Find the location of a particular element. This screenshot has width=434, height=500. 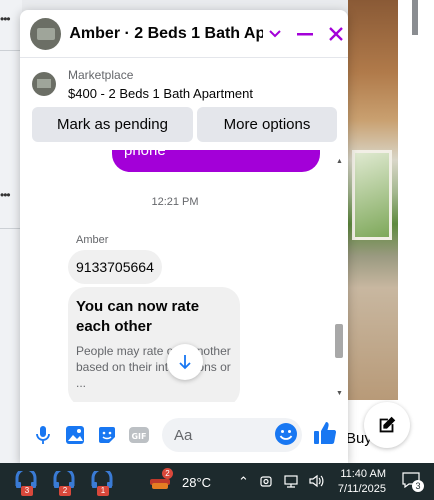

clock-date: 7/11/2025 is located at coordinates (361, 489).